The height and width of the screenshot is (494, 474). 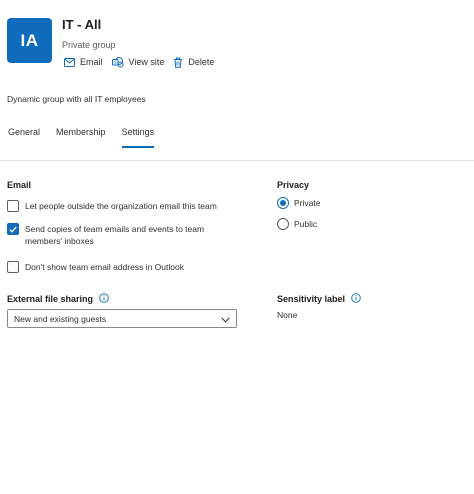 I want to click on view-site-action-label: View site, so click(x=146, y=62).